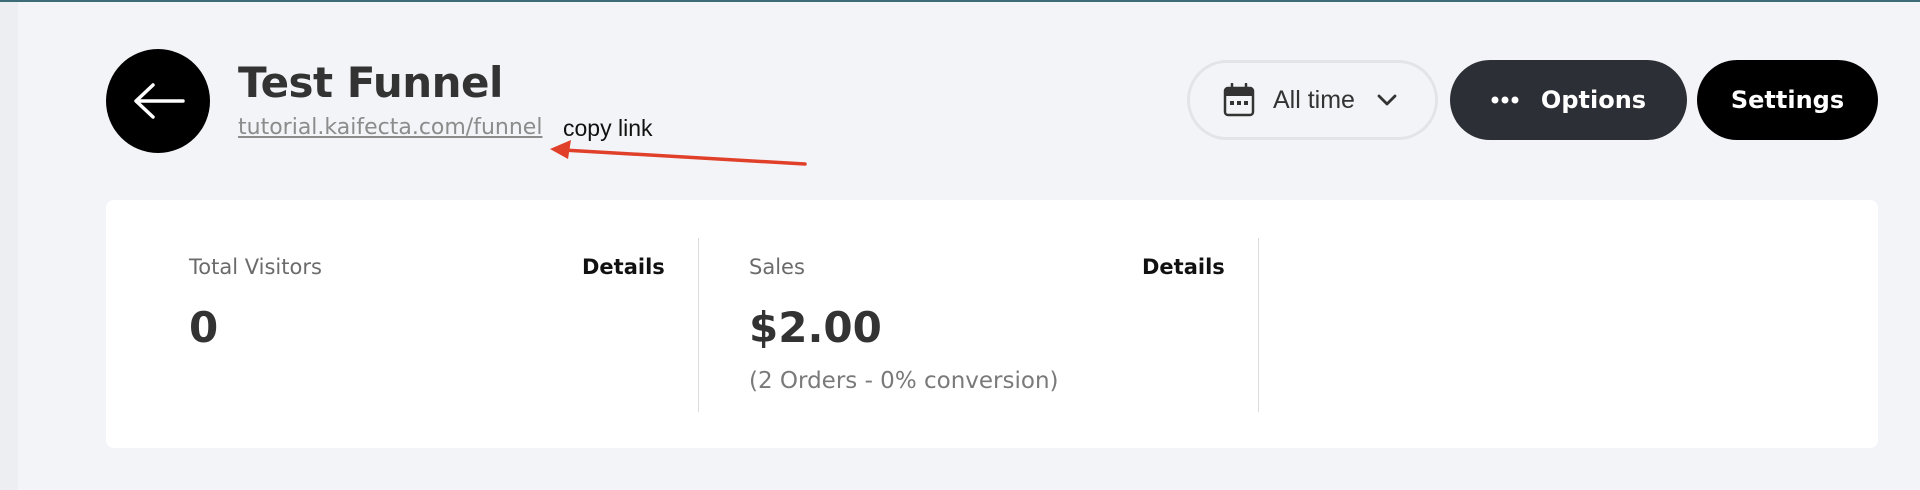 The height and width of the screenshot is (490, 1920). I want to click on funnel-url-link: tutorial.kaifecta.com/funnel, so click(390, 127).